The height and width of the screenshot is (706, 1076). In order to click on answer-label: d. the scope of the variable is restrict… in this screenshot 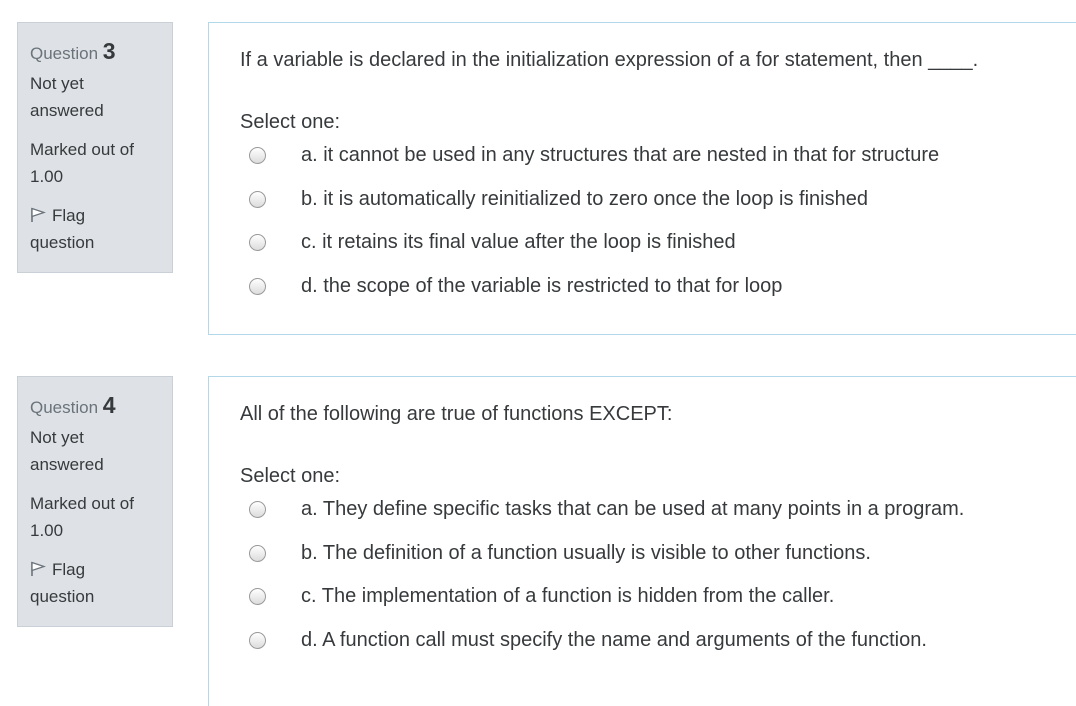, I will do `click(541, 286)`.